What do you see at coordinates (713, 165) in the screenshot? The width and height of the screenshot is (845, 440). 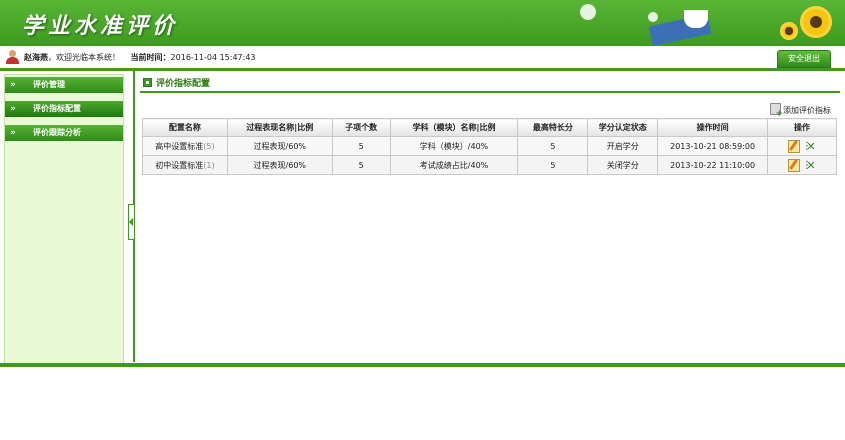 I see `operation-time-cell: 2013-10-22 11:10:00` at bounding box center [713, 165].